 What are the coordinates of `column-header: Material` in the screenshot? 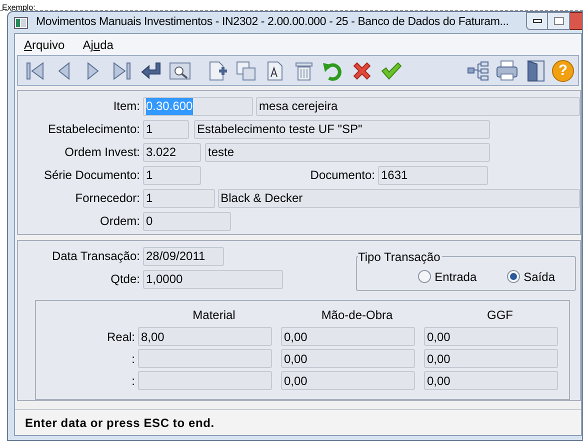 It's located at (214, 315).